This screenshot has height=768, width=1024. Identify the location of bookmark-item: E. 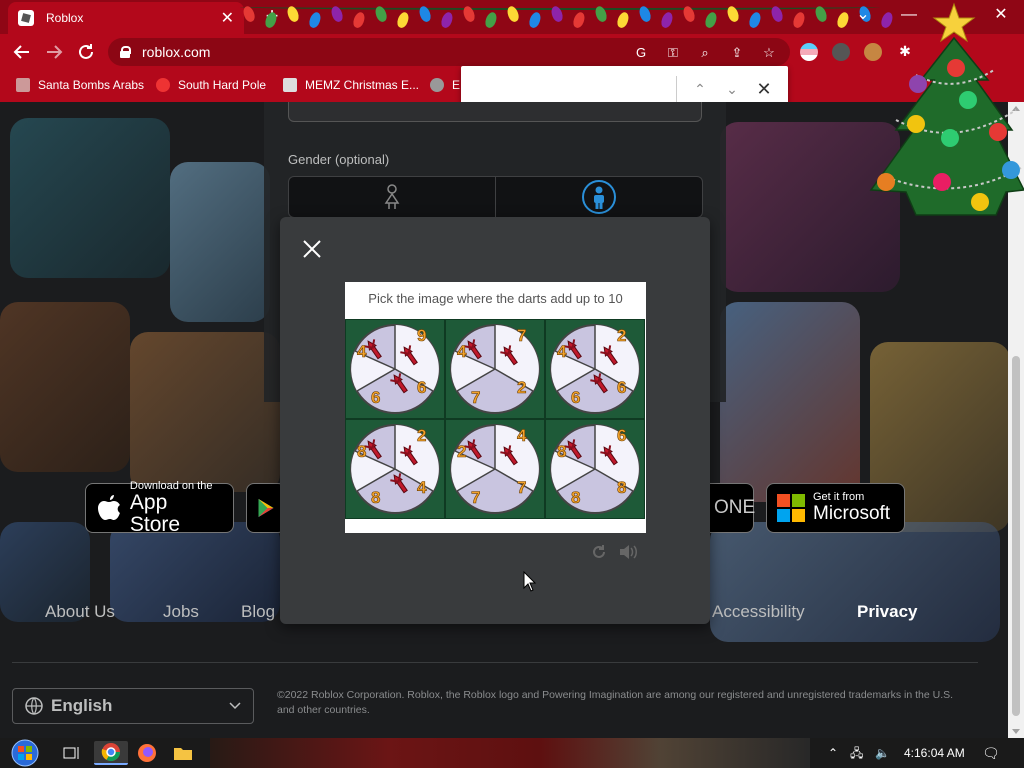
(445, 85).